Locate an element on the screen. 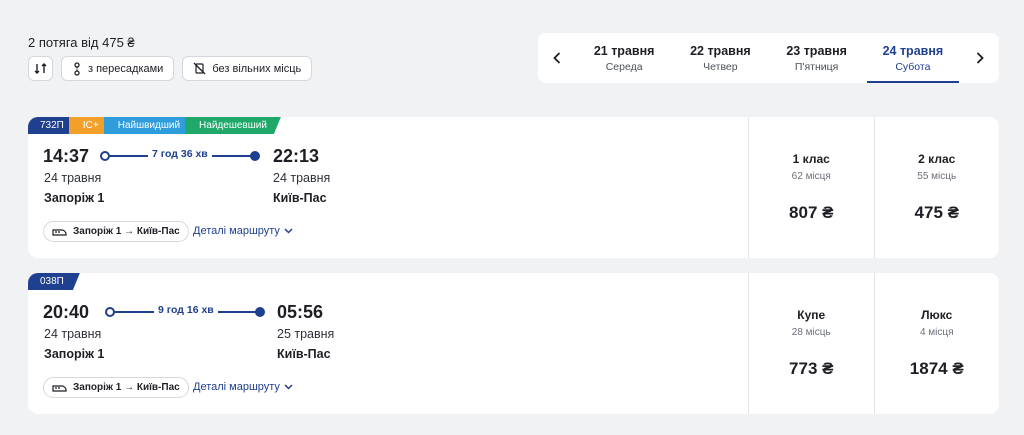 This screenshot has height=435, width=1024. departure-time: 20:40 is located at coordinates (66, 312).